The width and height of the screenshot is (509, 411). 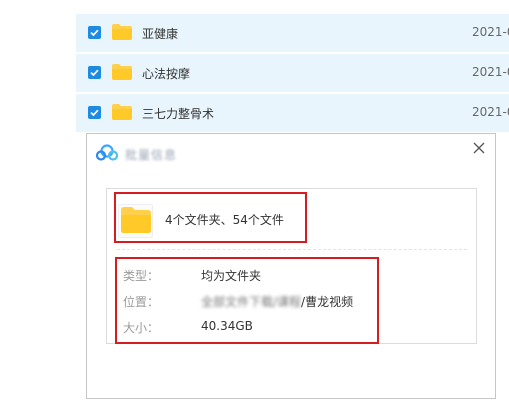 I want to click on dialog-title-bar: 批量信息, so click(x=291, y=154).